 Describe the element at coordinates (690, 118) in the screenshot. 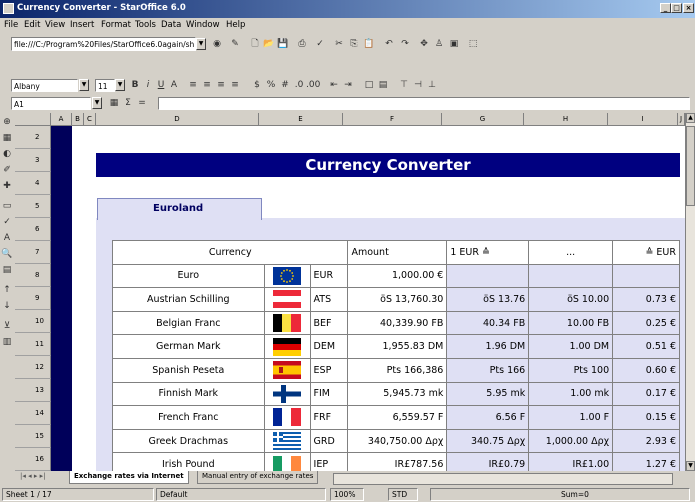

I see `scroll-up-icon: ▲` at that location.